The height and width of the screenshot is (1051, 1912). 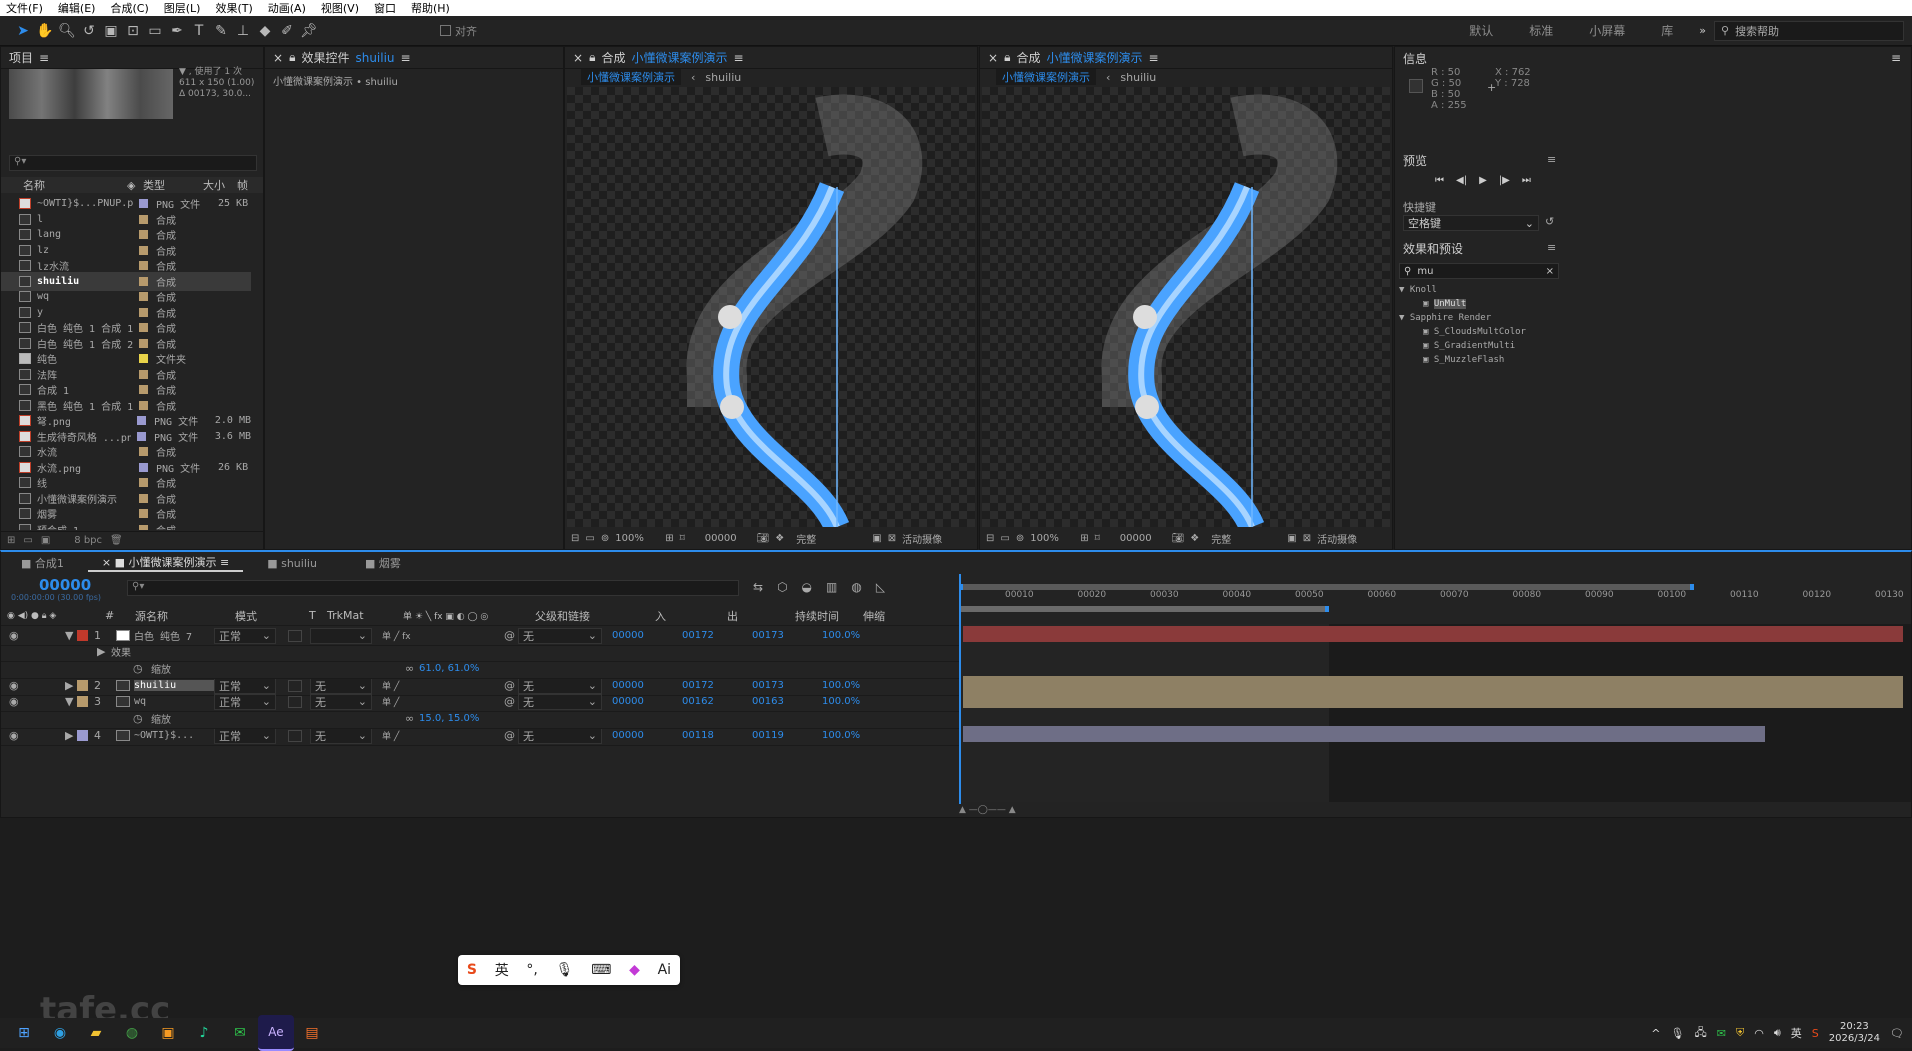 I want to click on menu-item-5: 动画(A), so click(x=288, y=8).